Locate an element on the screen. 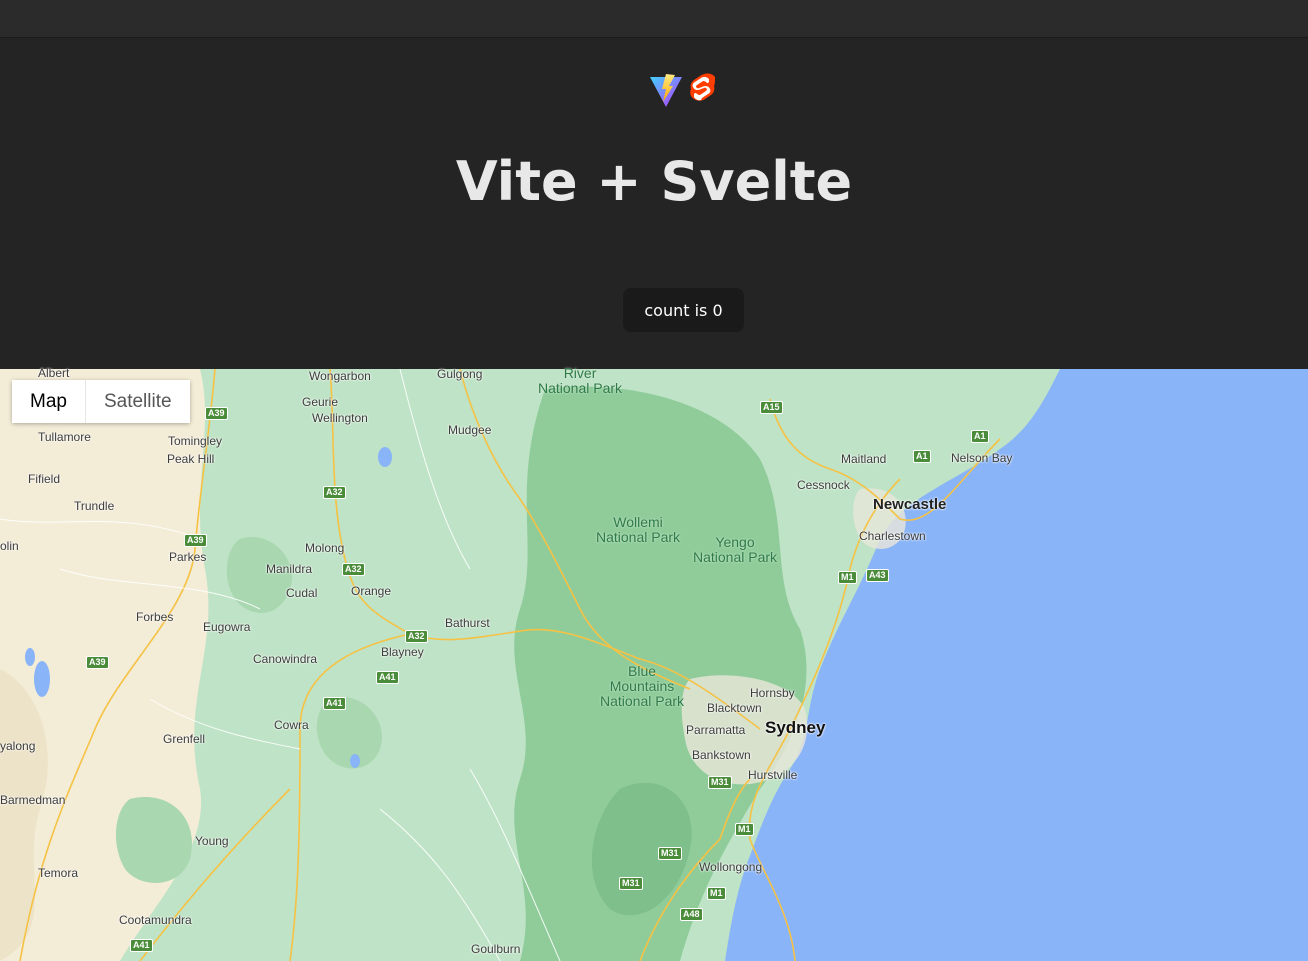  place-label: Charlestown is located at coordinates (892, 536).